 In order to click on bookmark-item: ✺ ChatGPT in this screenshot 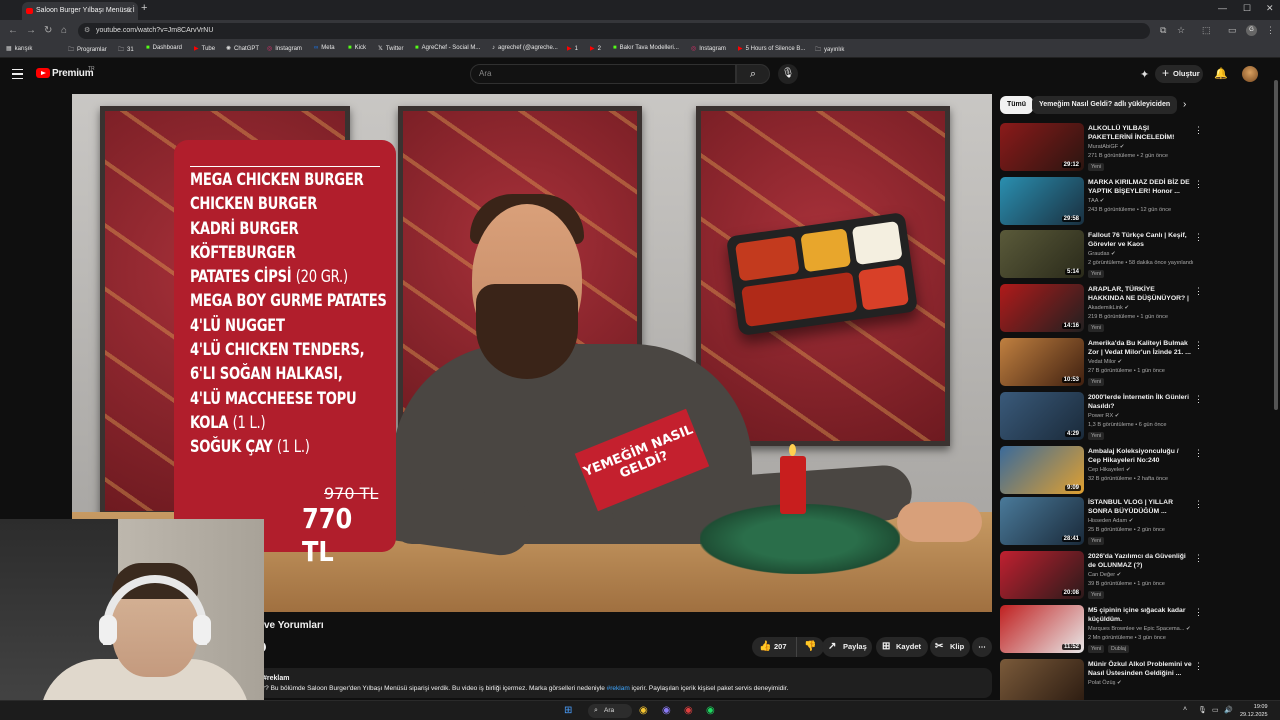, I will do `click(242, 48)`.